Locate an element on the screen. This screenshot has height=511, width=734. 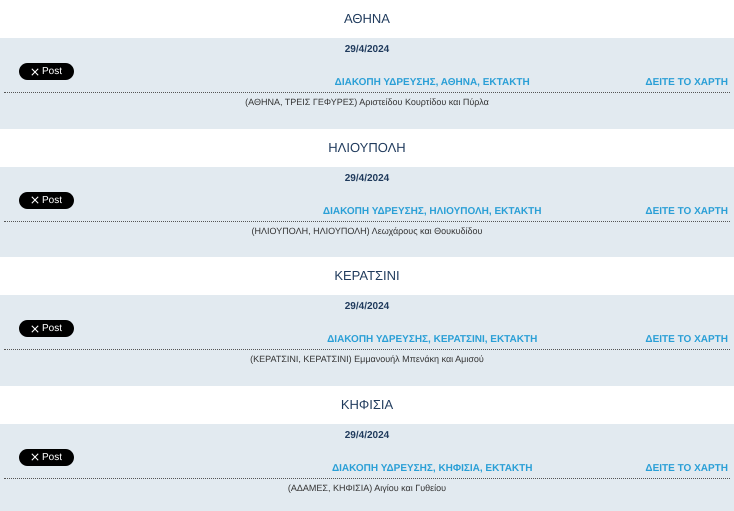
outage-title-link: ΔΙΑΚΟΠΗ ΥΔΡΕΥΣΗΣ, ΗΛΙΟΥΠΟΛΗ, ΕΚΤΑΚΤΗ is located at coordinates (432, 211).